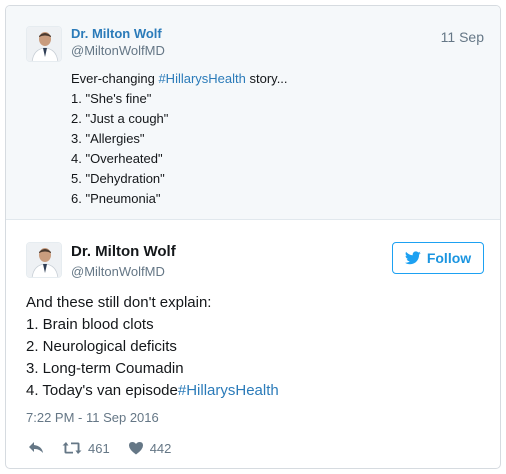  Describe the element at coordinates (92, 417) in the screenshot. I see `tweet-timestamp: 7:22 PM - 11 Sep 2016` at that location.